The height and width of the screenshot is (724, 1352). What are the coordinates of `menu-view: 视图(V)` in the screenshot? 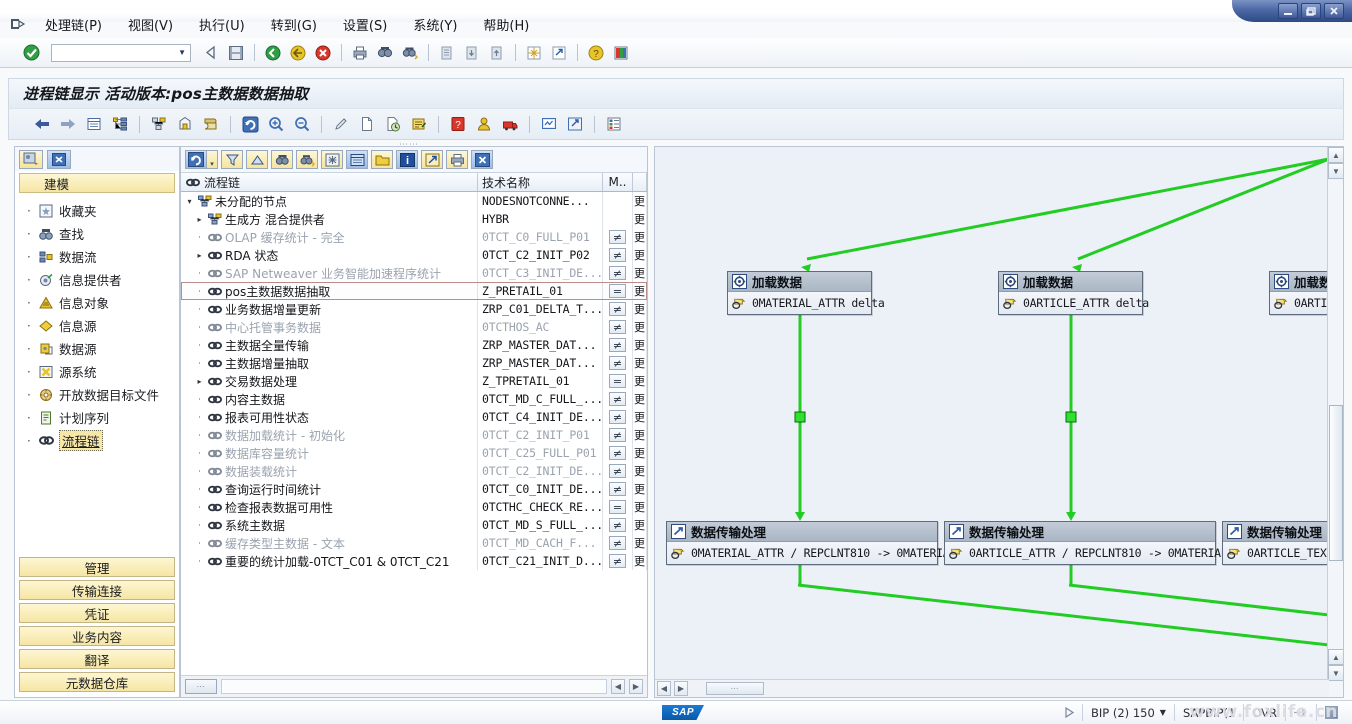 It's located at (150, 24).